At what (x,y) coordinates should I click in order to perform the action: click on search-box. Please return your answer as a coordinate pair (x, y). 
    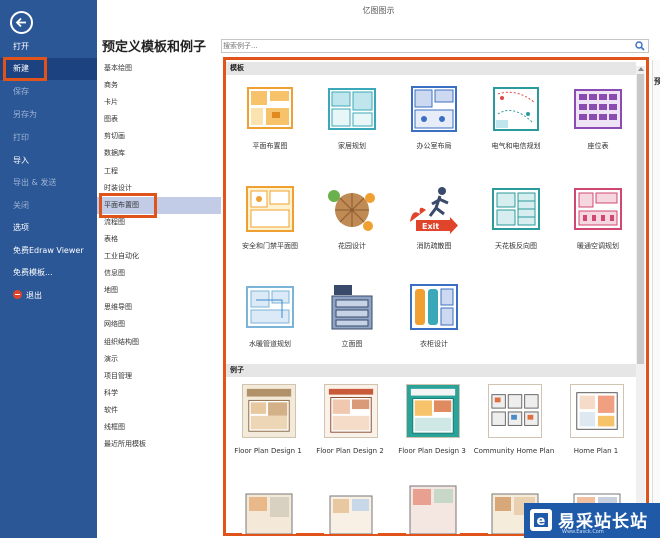
    Looking at the image, I should click on (435, 46).